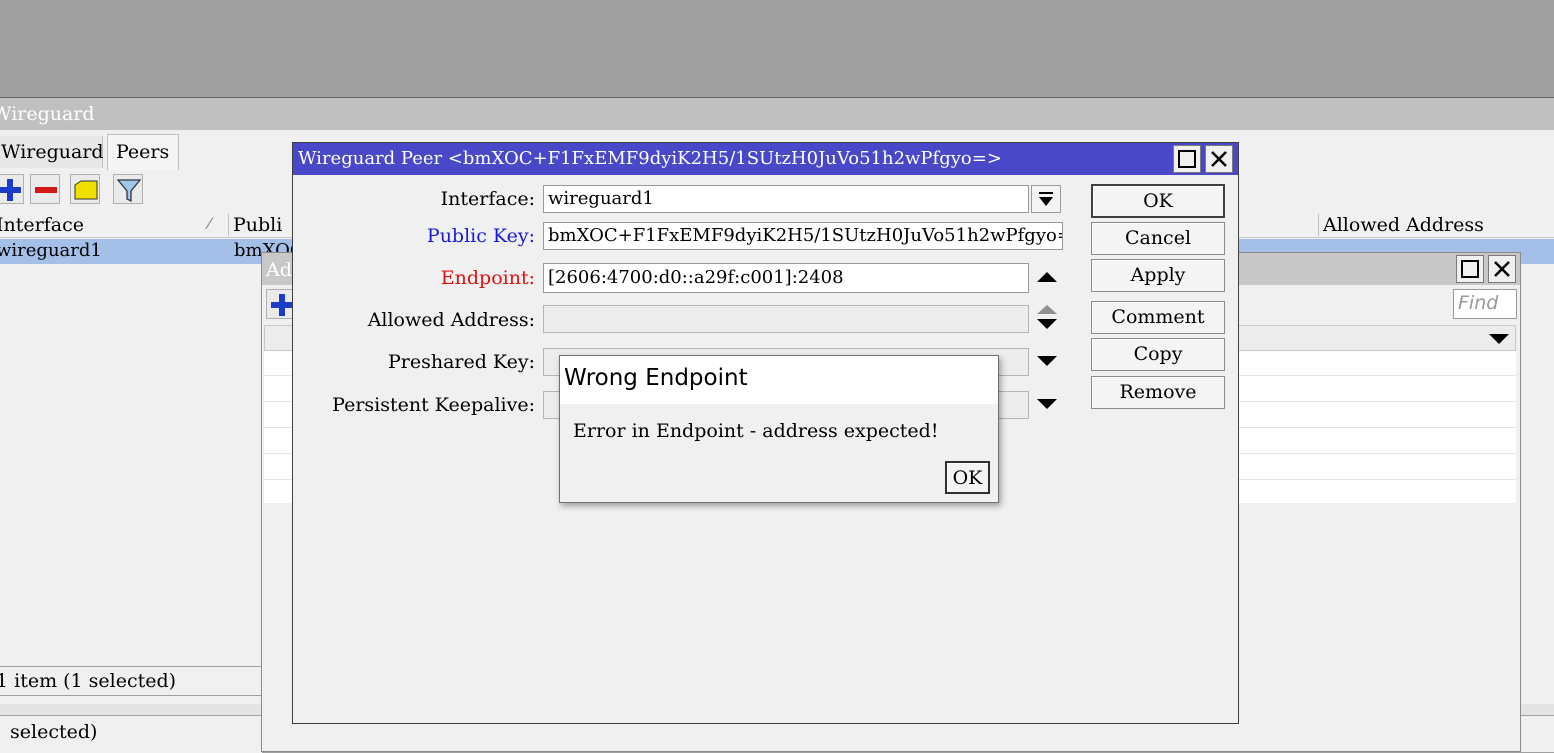  I want to click on status-bar: 1 item (1 selected), so click(131, 681).